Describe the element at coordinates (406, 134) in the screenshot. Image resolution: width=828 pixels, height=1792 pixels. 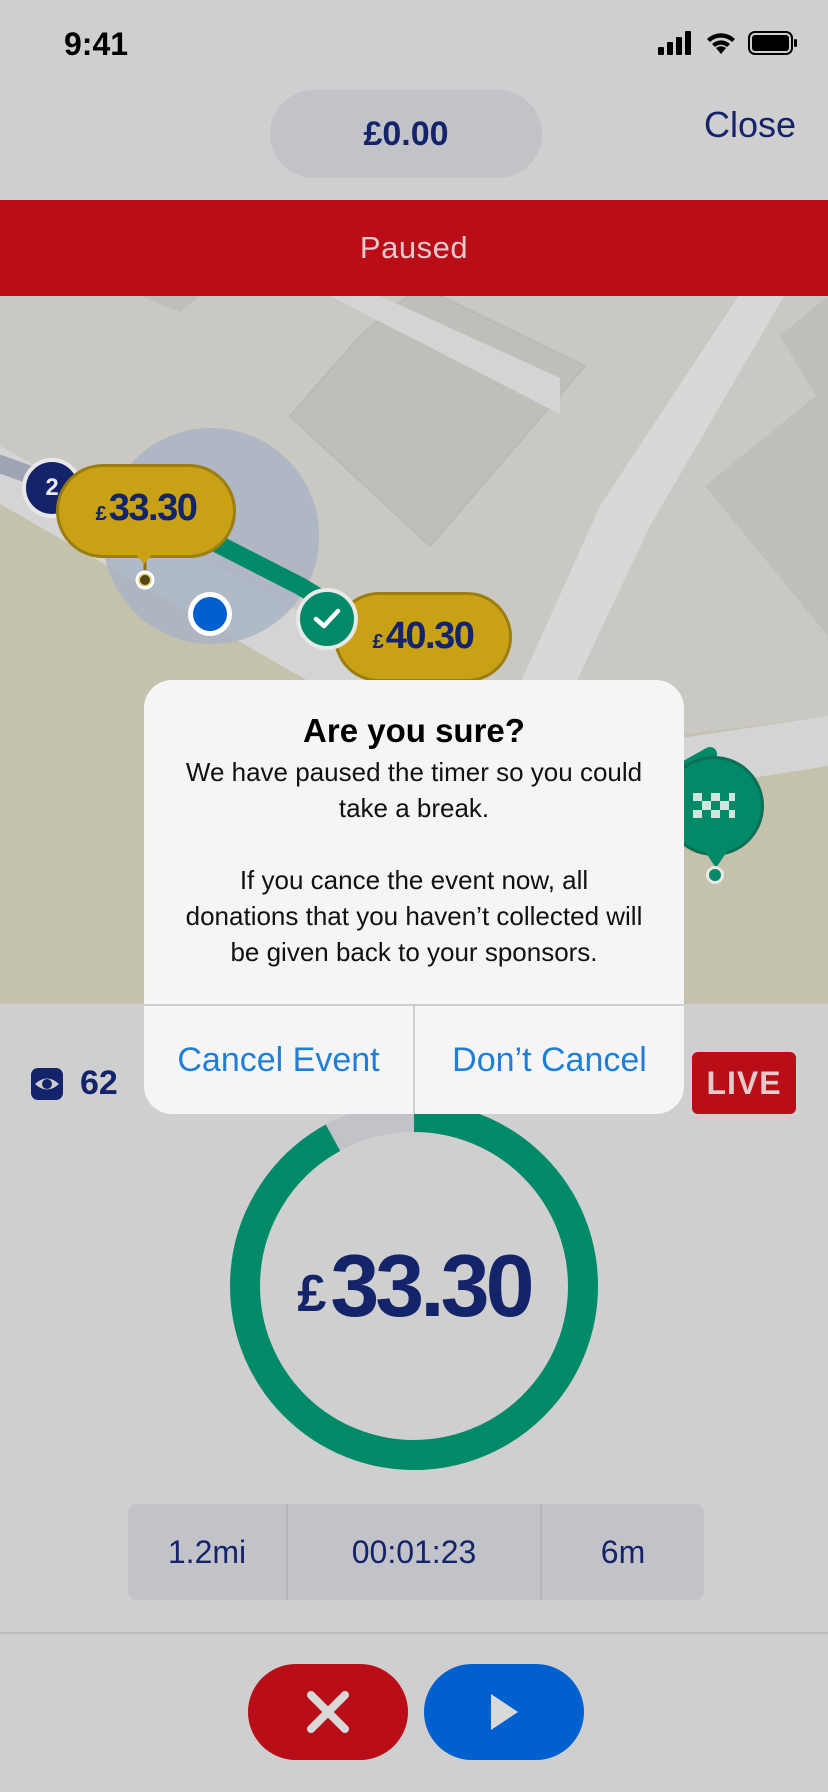
I see `balance-pill: £0.00` at that location.